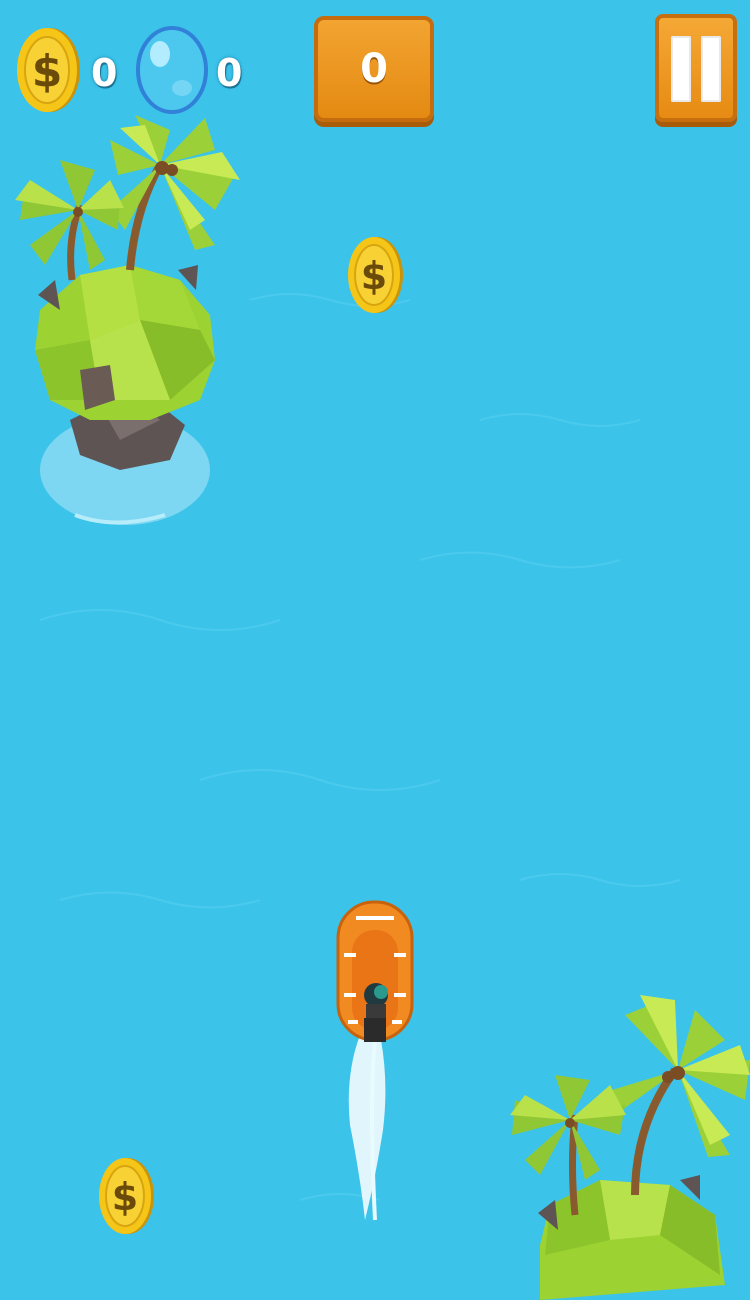 The width and height of the screenshot is (750, 1300). What do you see at coordinates (630, 1147) in the screenshot?
I see `palm-island-bottom-right` at bounding box center [630, 1147].